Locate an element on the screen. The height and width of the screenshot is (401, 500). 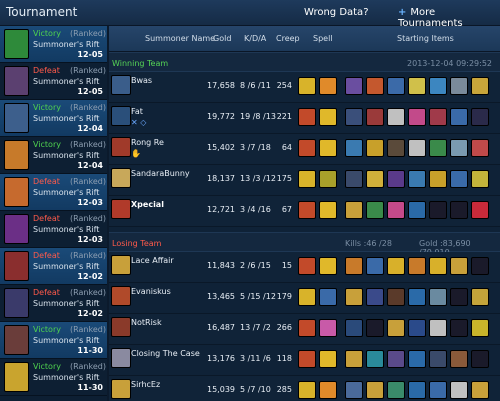
player-row: Bwas 17,658 8 /6 /11 254 is located at coordinates (304, 87).